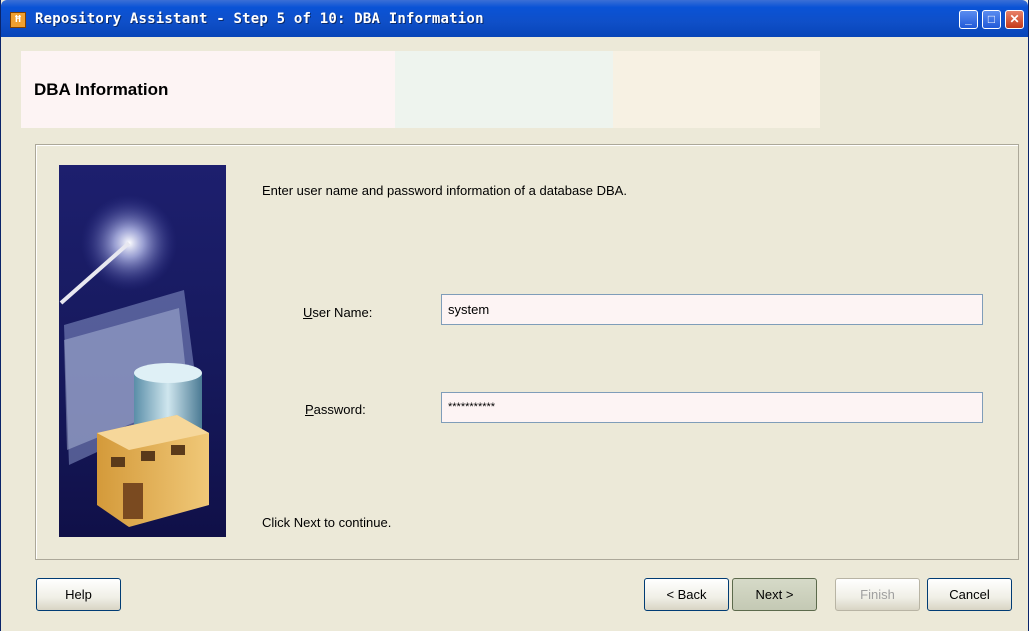 The image size is (1029, 631). I want to click on help-button: Help, so click(78, 594).